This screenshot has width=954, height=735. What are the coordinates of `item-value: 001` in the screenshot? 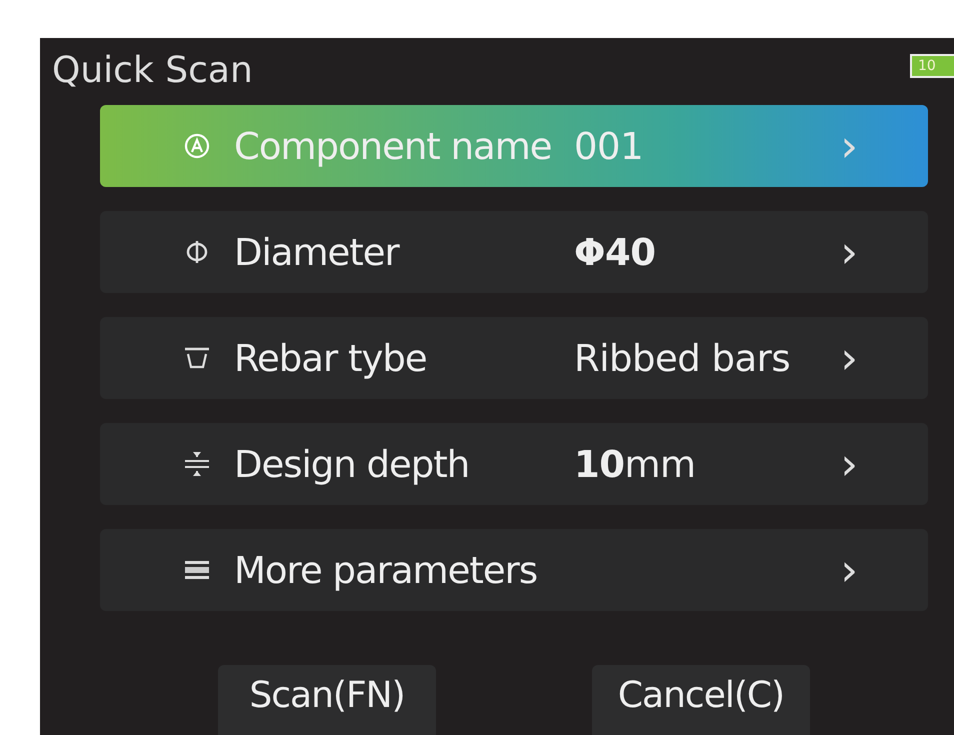 It's located at (609, 146).